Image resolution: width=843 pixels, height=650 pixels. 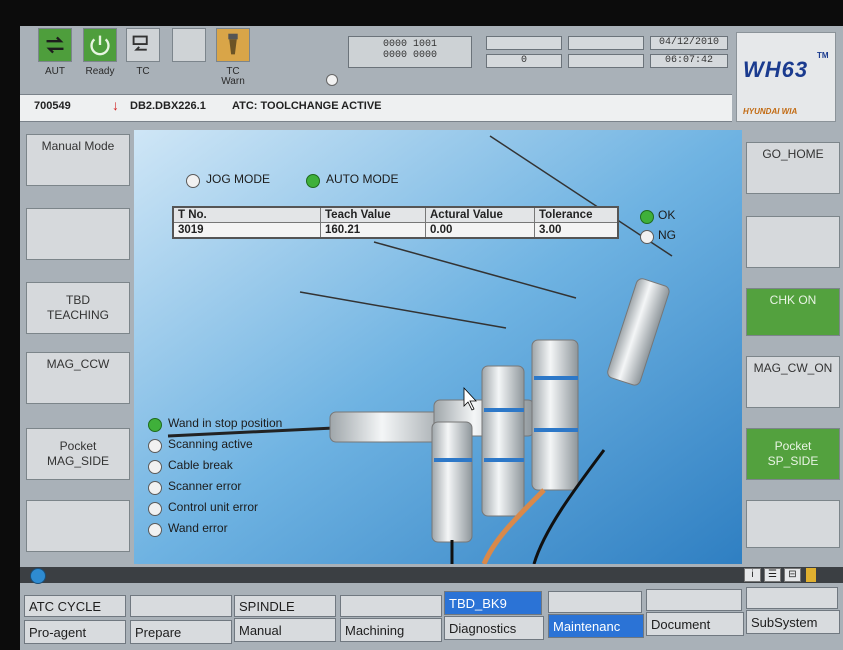 I want to click on scanning-active-indicator, so click(x=155, y=446).